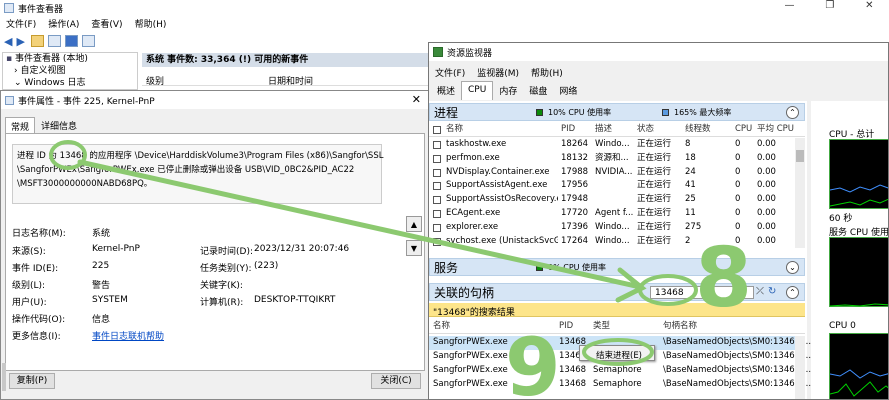  I want to click on console-icon, so click(88, 41).